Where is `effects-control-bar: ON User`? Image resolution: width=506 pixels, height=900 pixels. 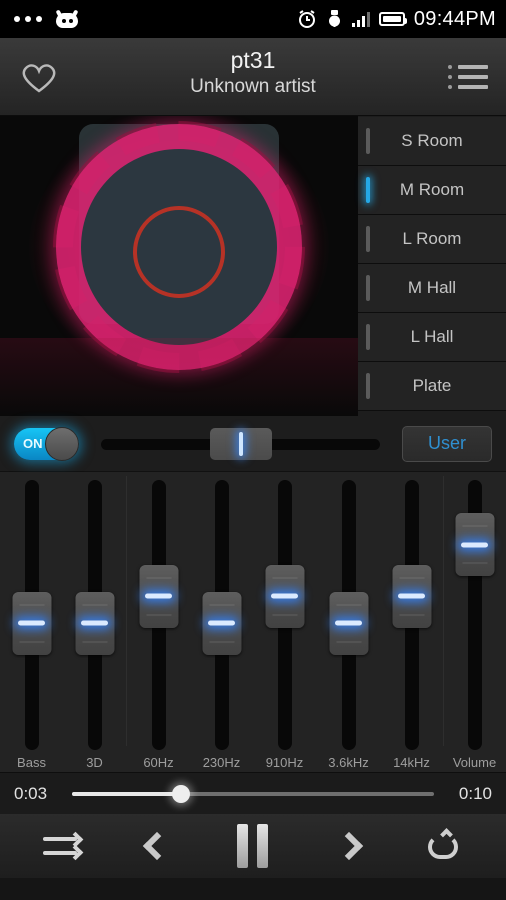
effects-control-bar: ON User is located at coordinates (253, 444).